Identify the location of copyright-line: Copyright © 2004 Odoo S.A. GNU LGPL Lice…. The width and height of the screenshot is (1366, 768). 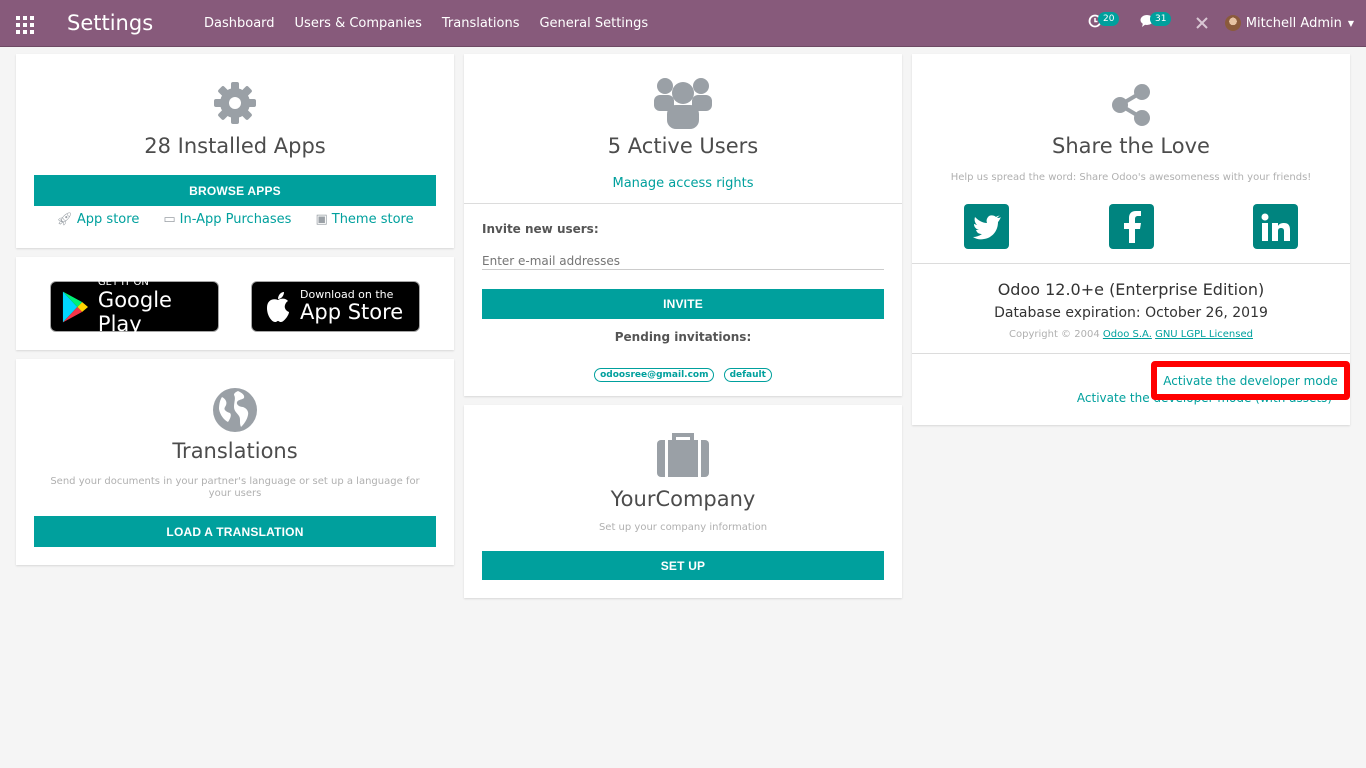
(1131, 334).